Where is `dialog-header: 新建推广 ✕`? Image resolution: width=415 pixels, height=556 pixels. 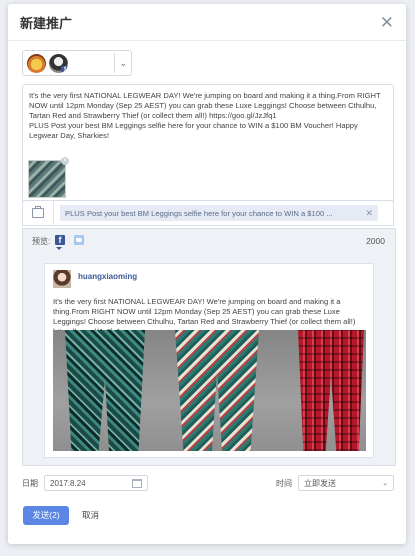
dialog-header: 新建推广 ✕ is located at coordinates (207, 22).